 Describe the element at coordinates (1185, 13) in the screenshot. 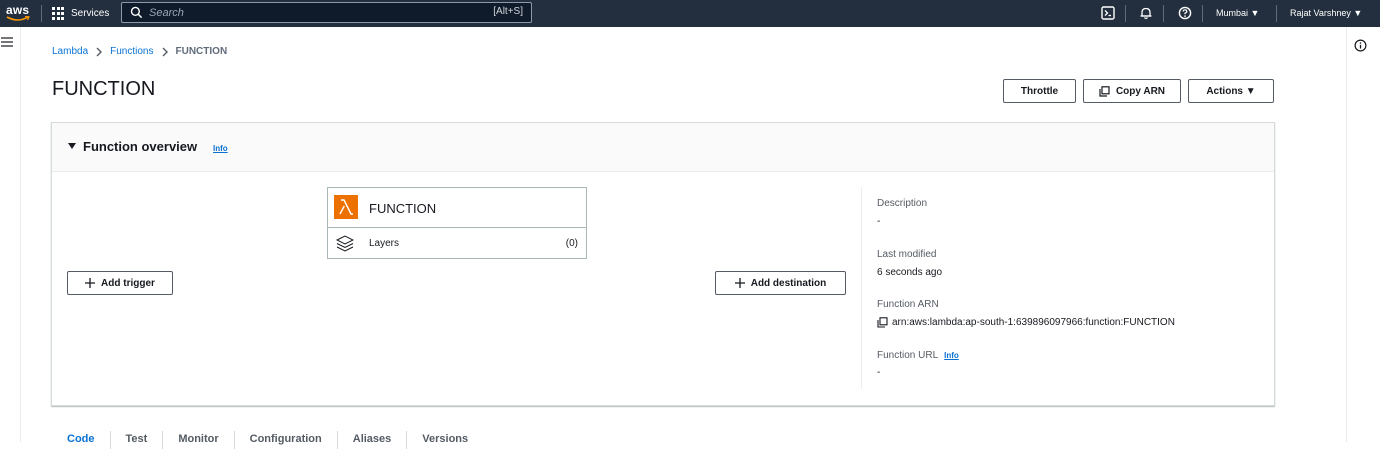

I see `help-icon` at that location.